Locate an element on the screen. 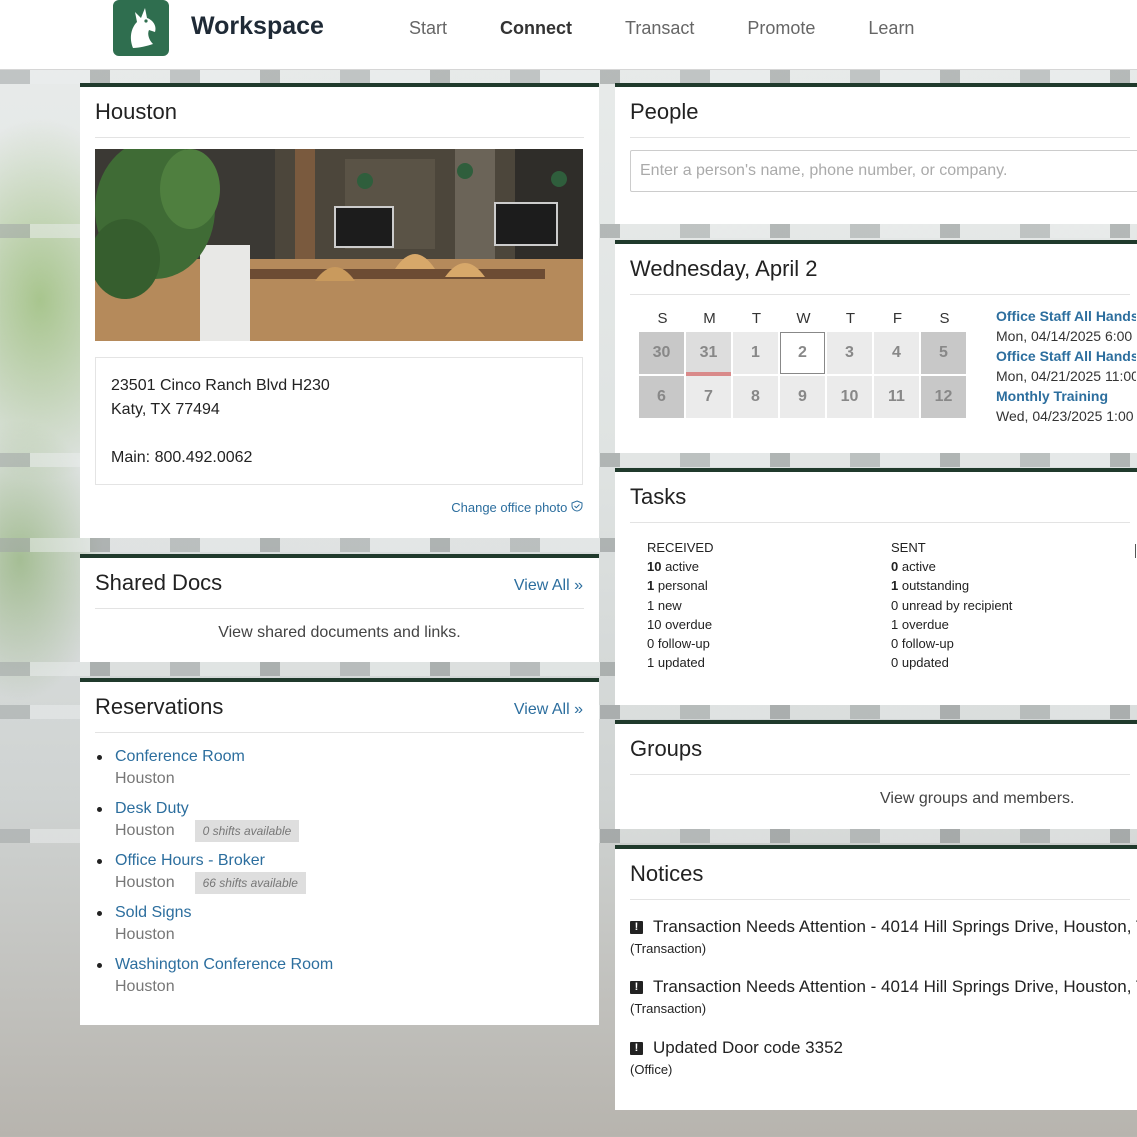 Image resolution: width=1137 pixels, height=1137 pixels. people-title: People is located at coordinates (664, 111).